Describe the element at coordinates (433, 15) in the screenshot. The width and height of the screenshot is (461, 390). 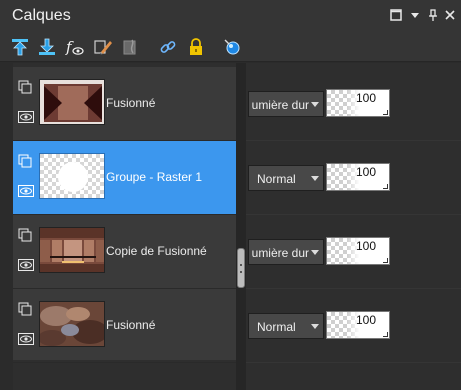
I see `pin-icon` at that location.